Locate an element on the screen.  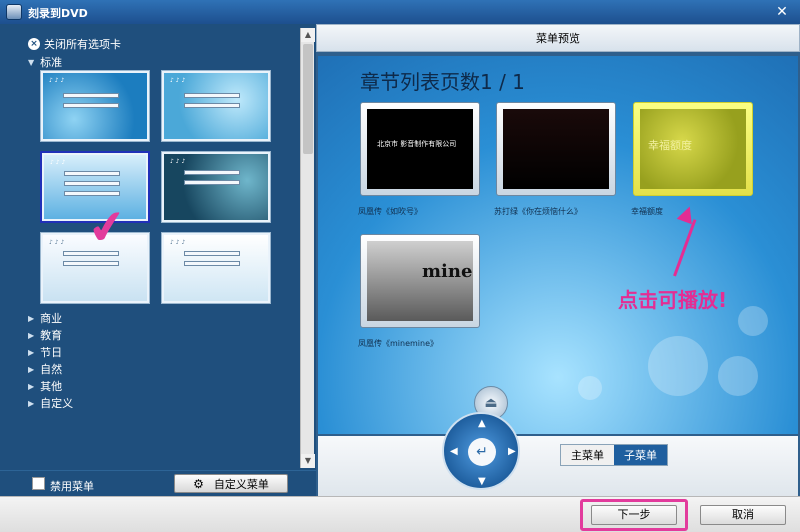
dpad-right-icon: ▶ is located at coordinates (512, 451).